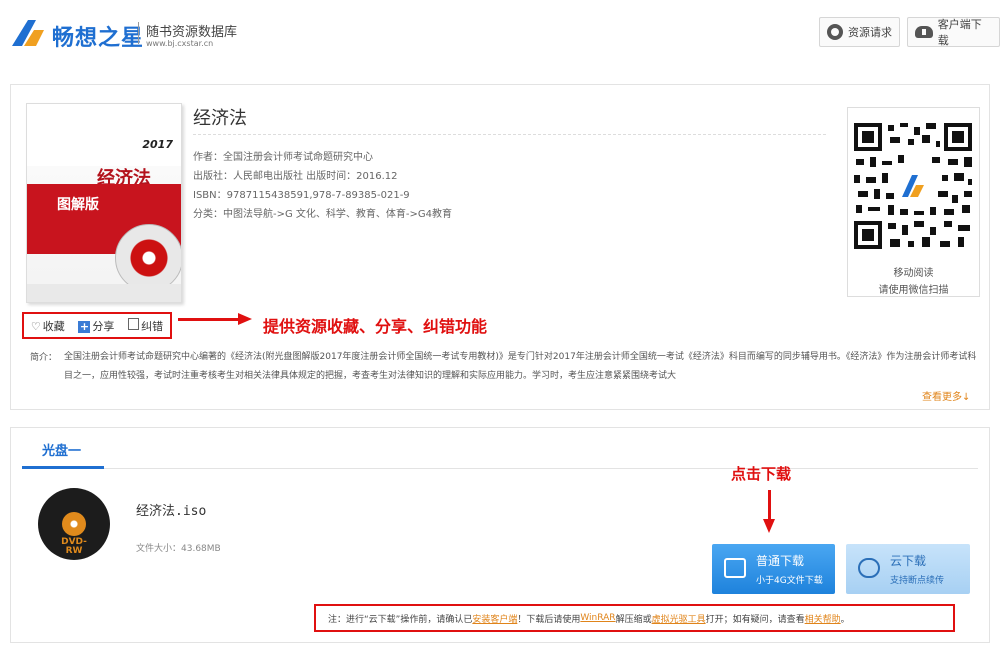  Describe the element at coordinates (755, 619) in the screenshot. I see `note-mid-3: 打开；如有疑问，请查看` at that location.